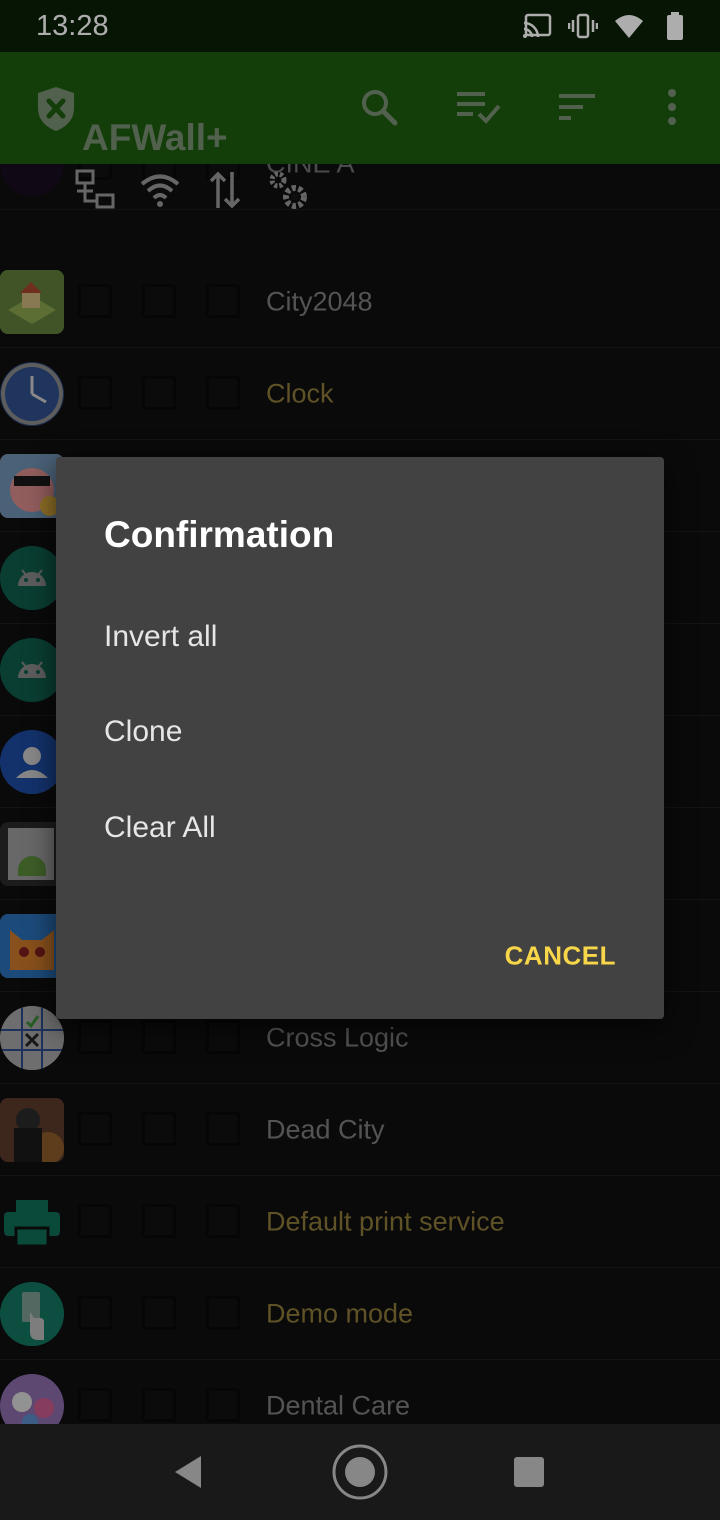 The height and width of the screenshot is (1520, 720). Describe the element at coordinates (288, 190) in the screenshot. I see `settings-icon` at that location.